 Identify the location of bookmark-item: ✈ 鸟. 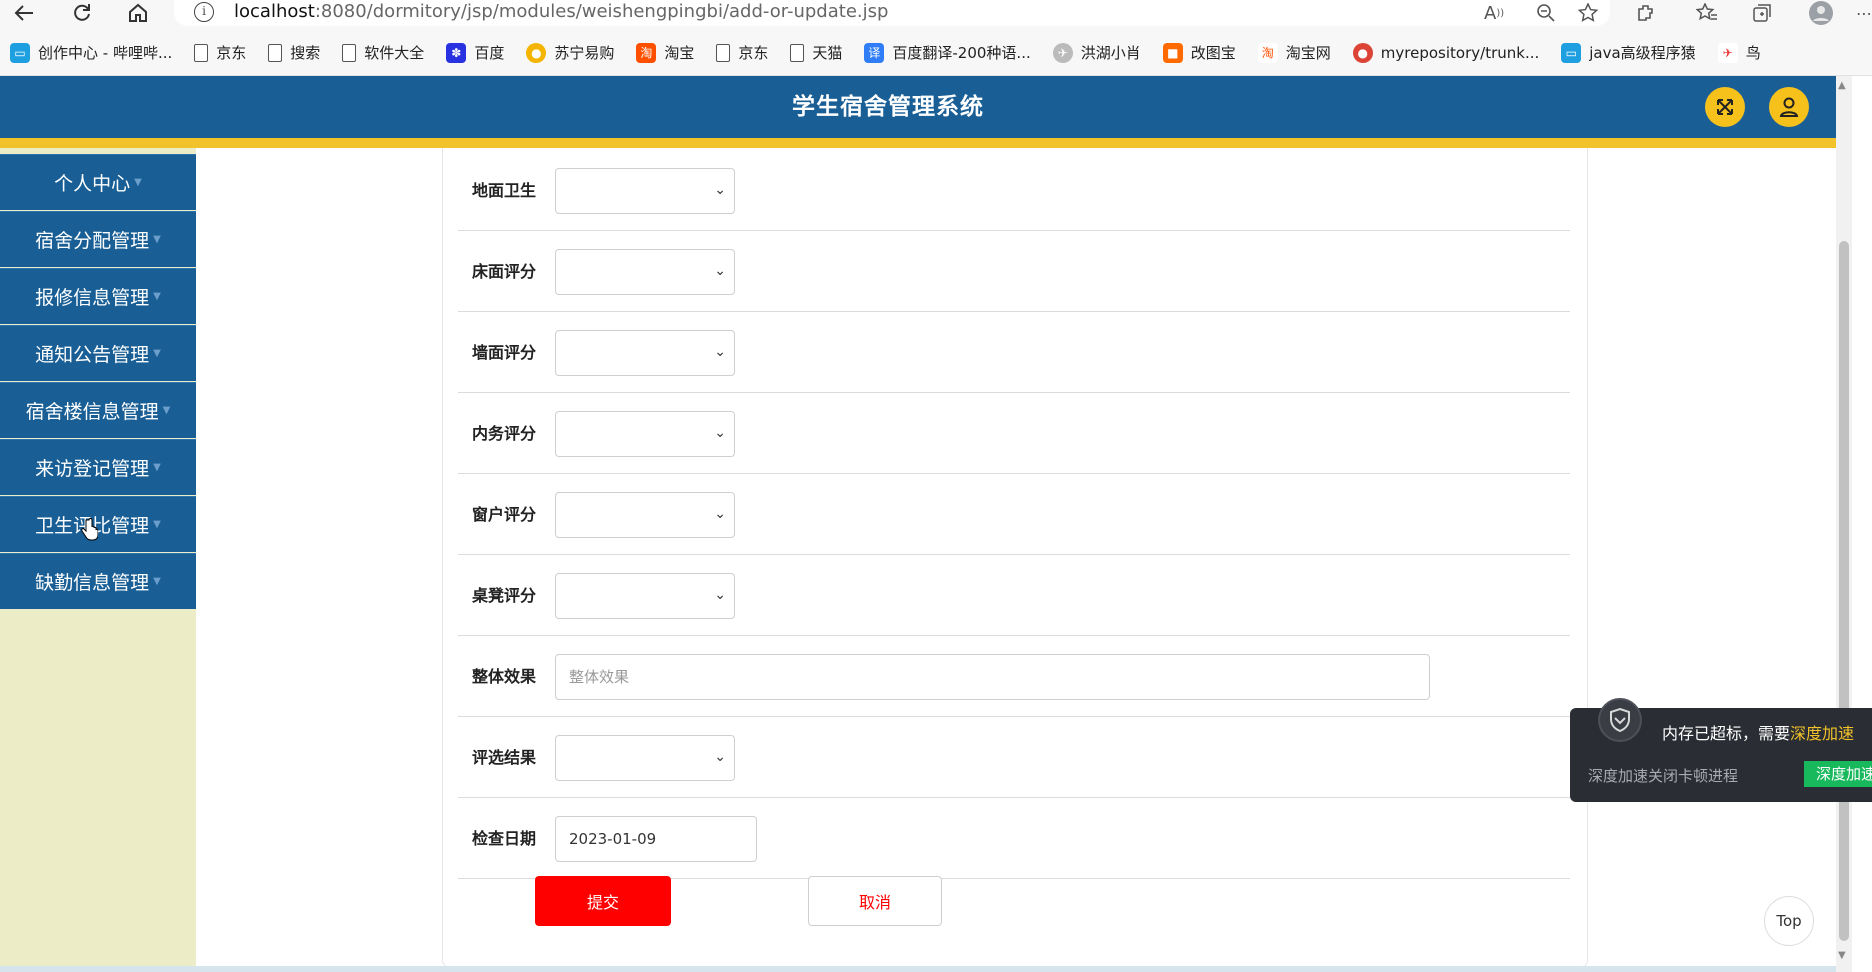
(1739, 52).